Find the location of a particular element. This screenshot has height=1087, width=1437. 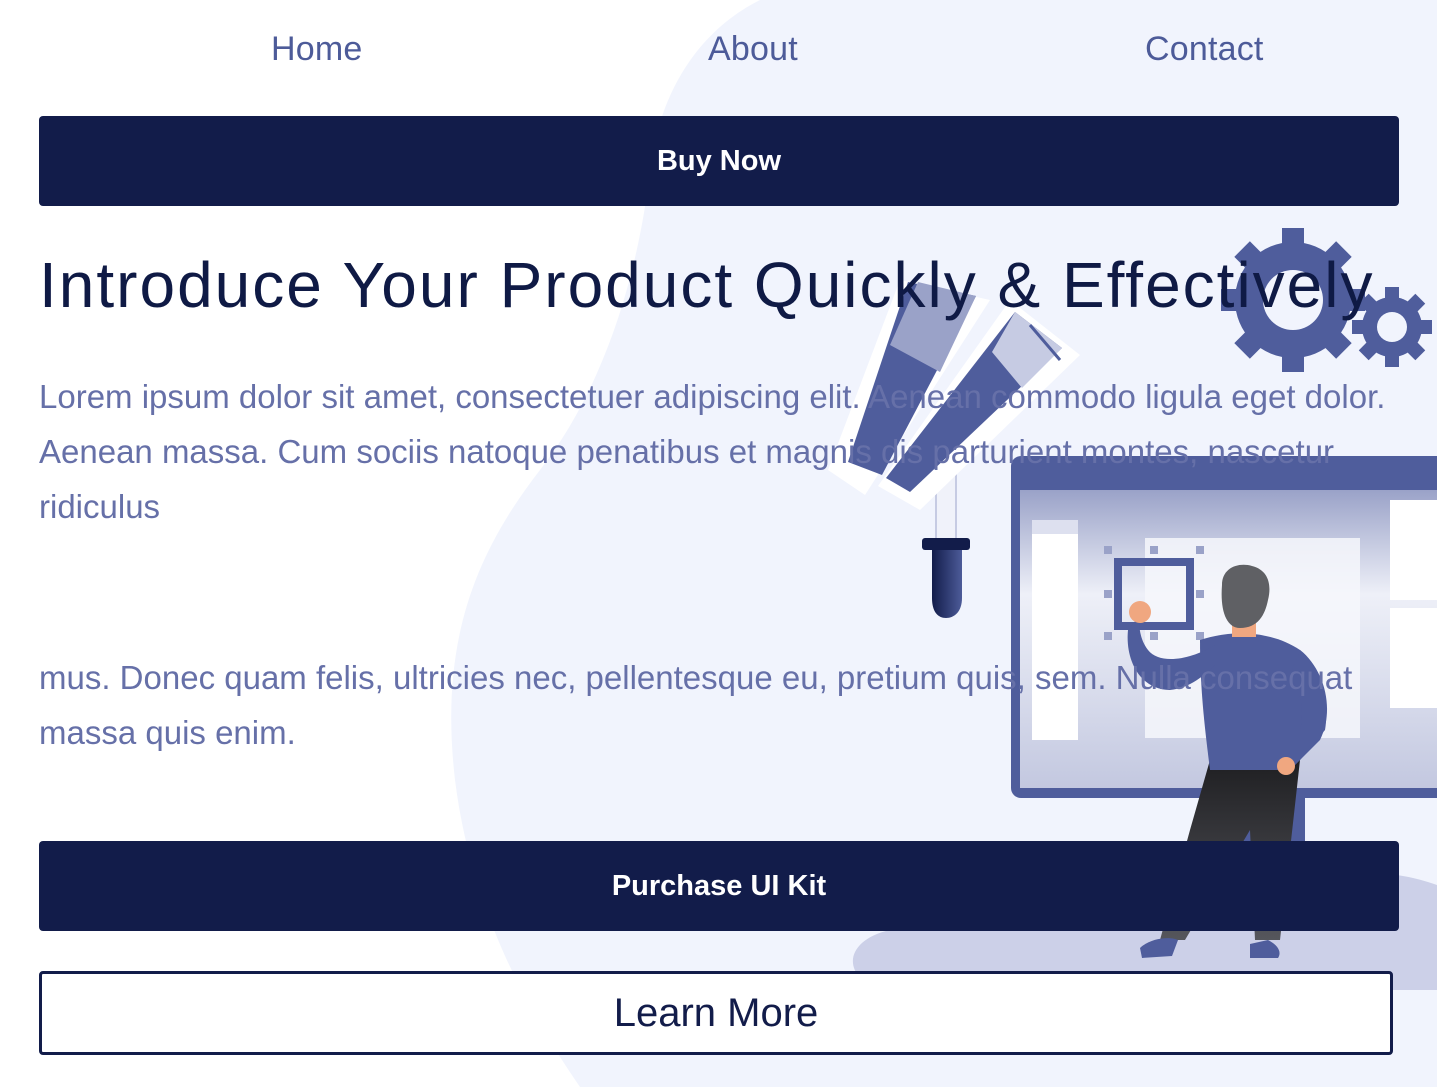

top-nav: Home About Contact is located at coordinates (718, 56).